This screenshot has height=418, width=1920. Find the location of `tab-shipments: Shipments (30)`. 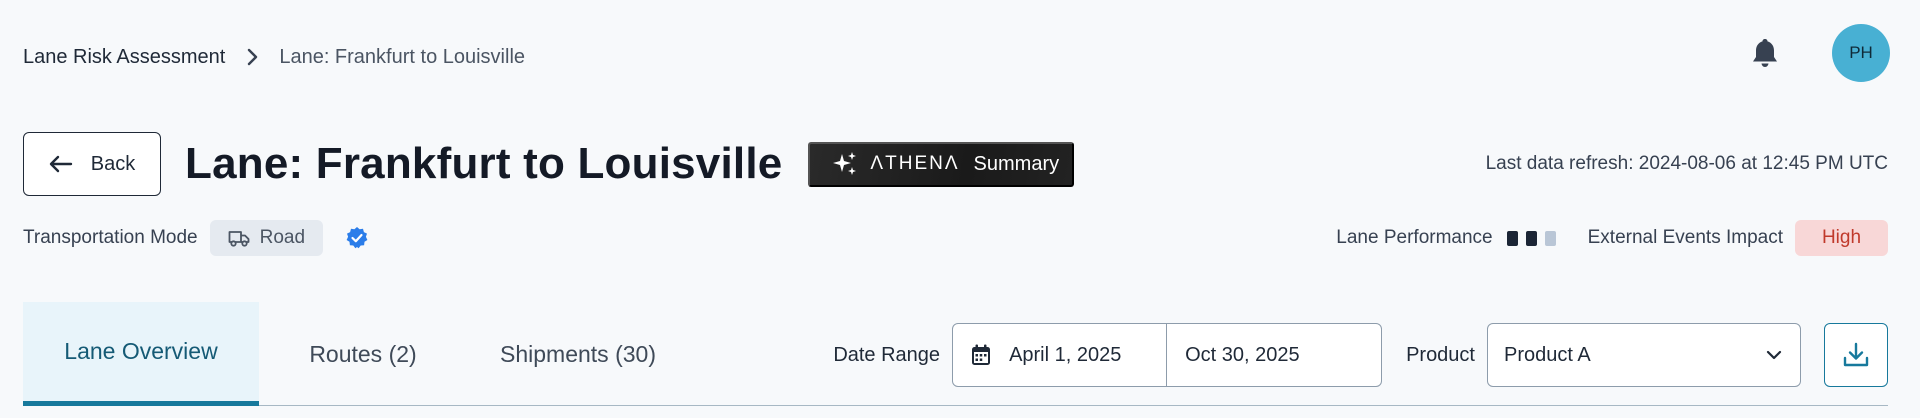

tab-shipments: Shipments (30) is located at coordinates (578, 354).